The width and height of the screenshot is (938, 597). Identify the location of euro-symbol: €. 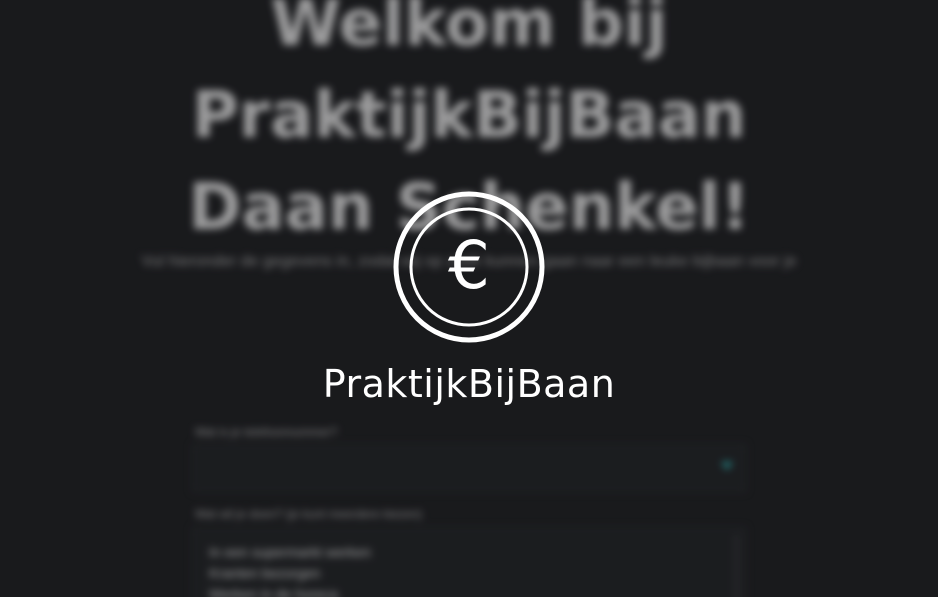
(469, 265).